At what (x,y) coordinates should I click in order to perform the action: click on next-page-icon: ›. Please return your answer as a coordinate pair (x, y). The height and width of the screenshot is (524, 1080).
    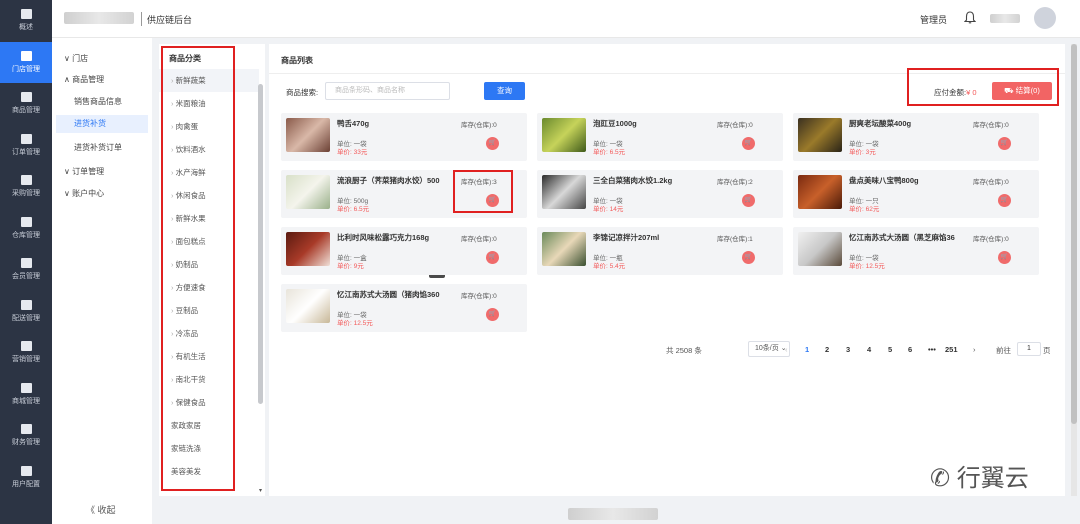
    Looking at the image, I should click on (974, 349).